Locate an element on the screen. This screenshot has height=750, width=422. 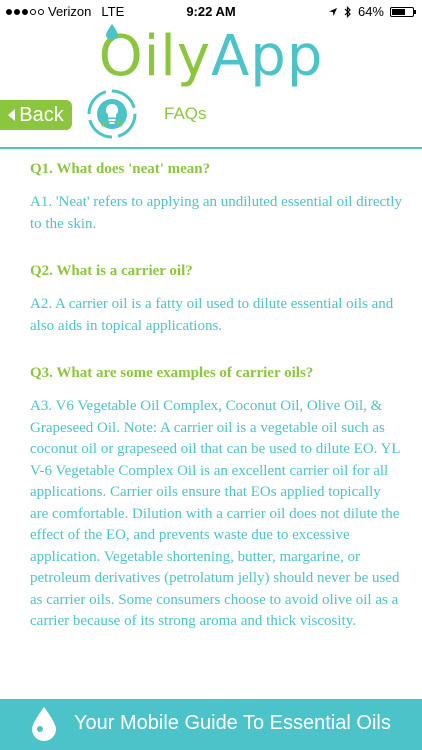
bluetooth-icon is located at coordinates (347, 11).